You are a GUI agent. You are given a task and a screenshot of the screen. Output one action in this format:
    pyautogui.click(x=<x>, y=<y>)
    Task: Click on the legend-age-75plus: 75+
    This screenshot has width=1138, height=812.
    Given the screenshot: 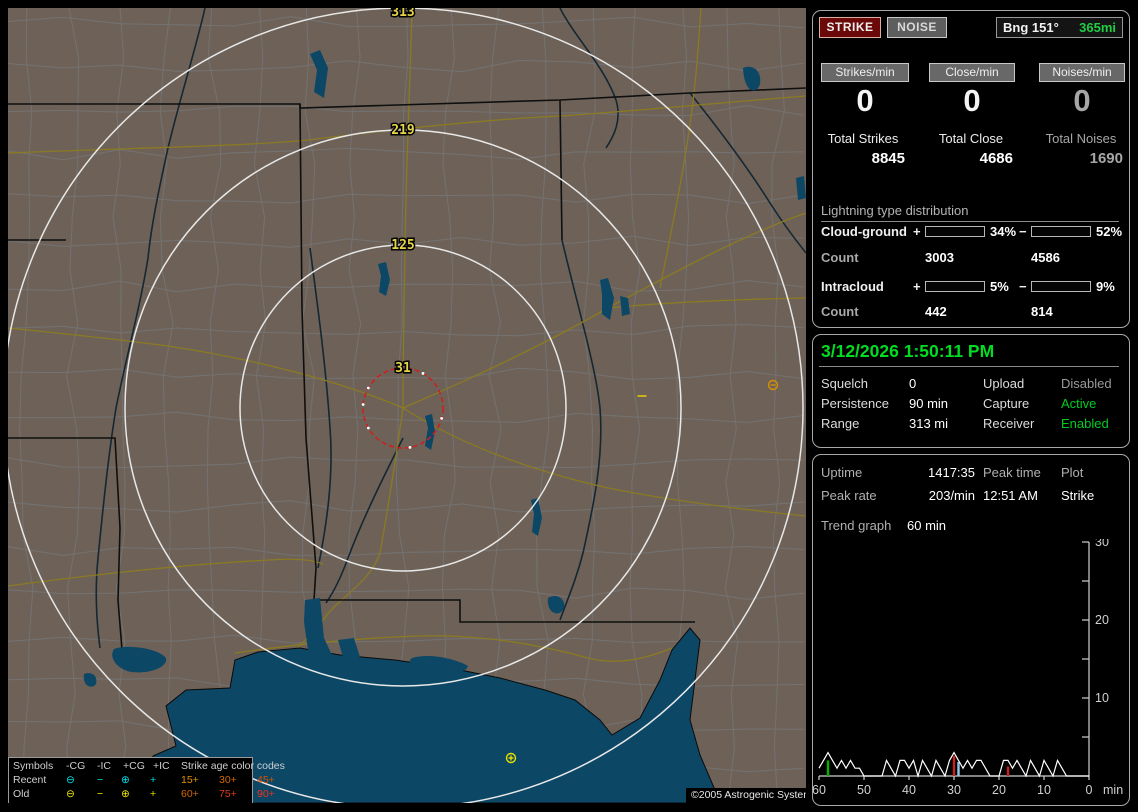 What is the action you would take?
    pyautogui.click(x=228, y=794)
    